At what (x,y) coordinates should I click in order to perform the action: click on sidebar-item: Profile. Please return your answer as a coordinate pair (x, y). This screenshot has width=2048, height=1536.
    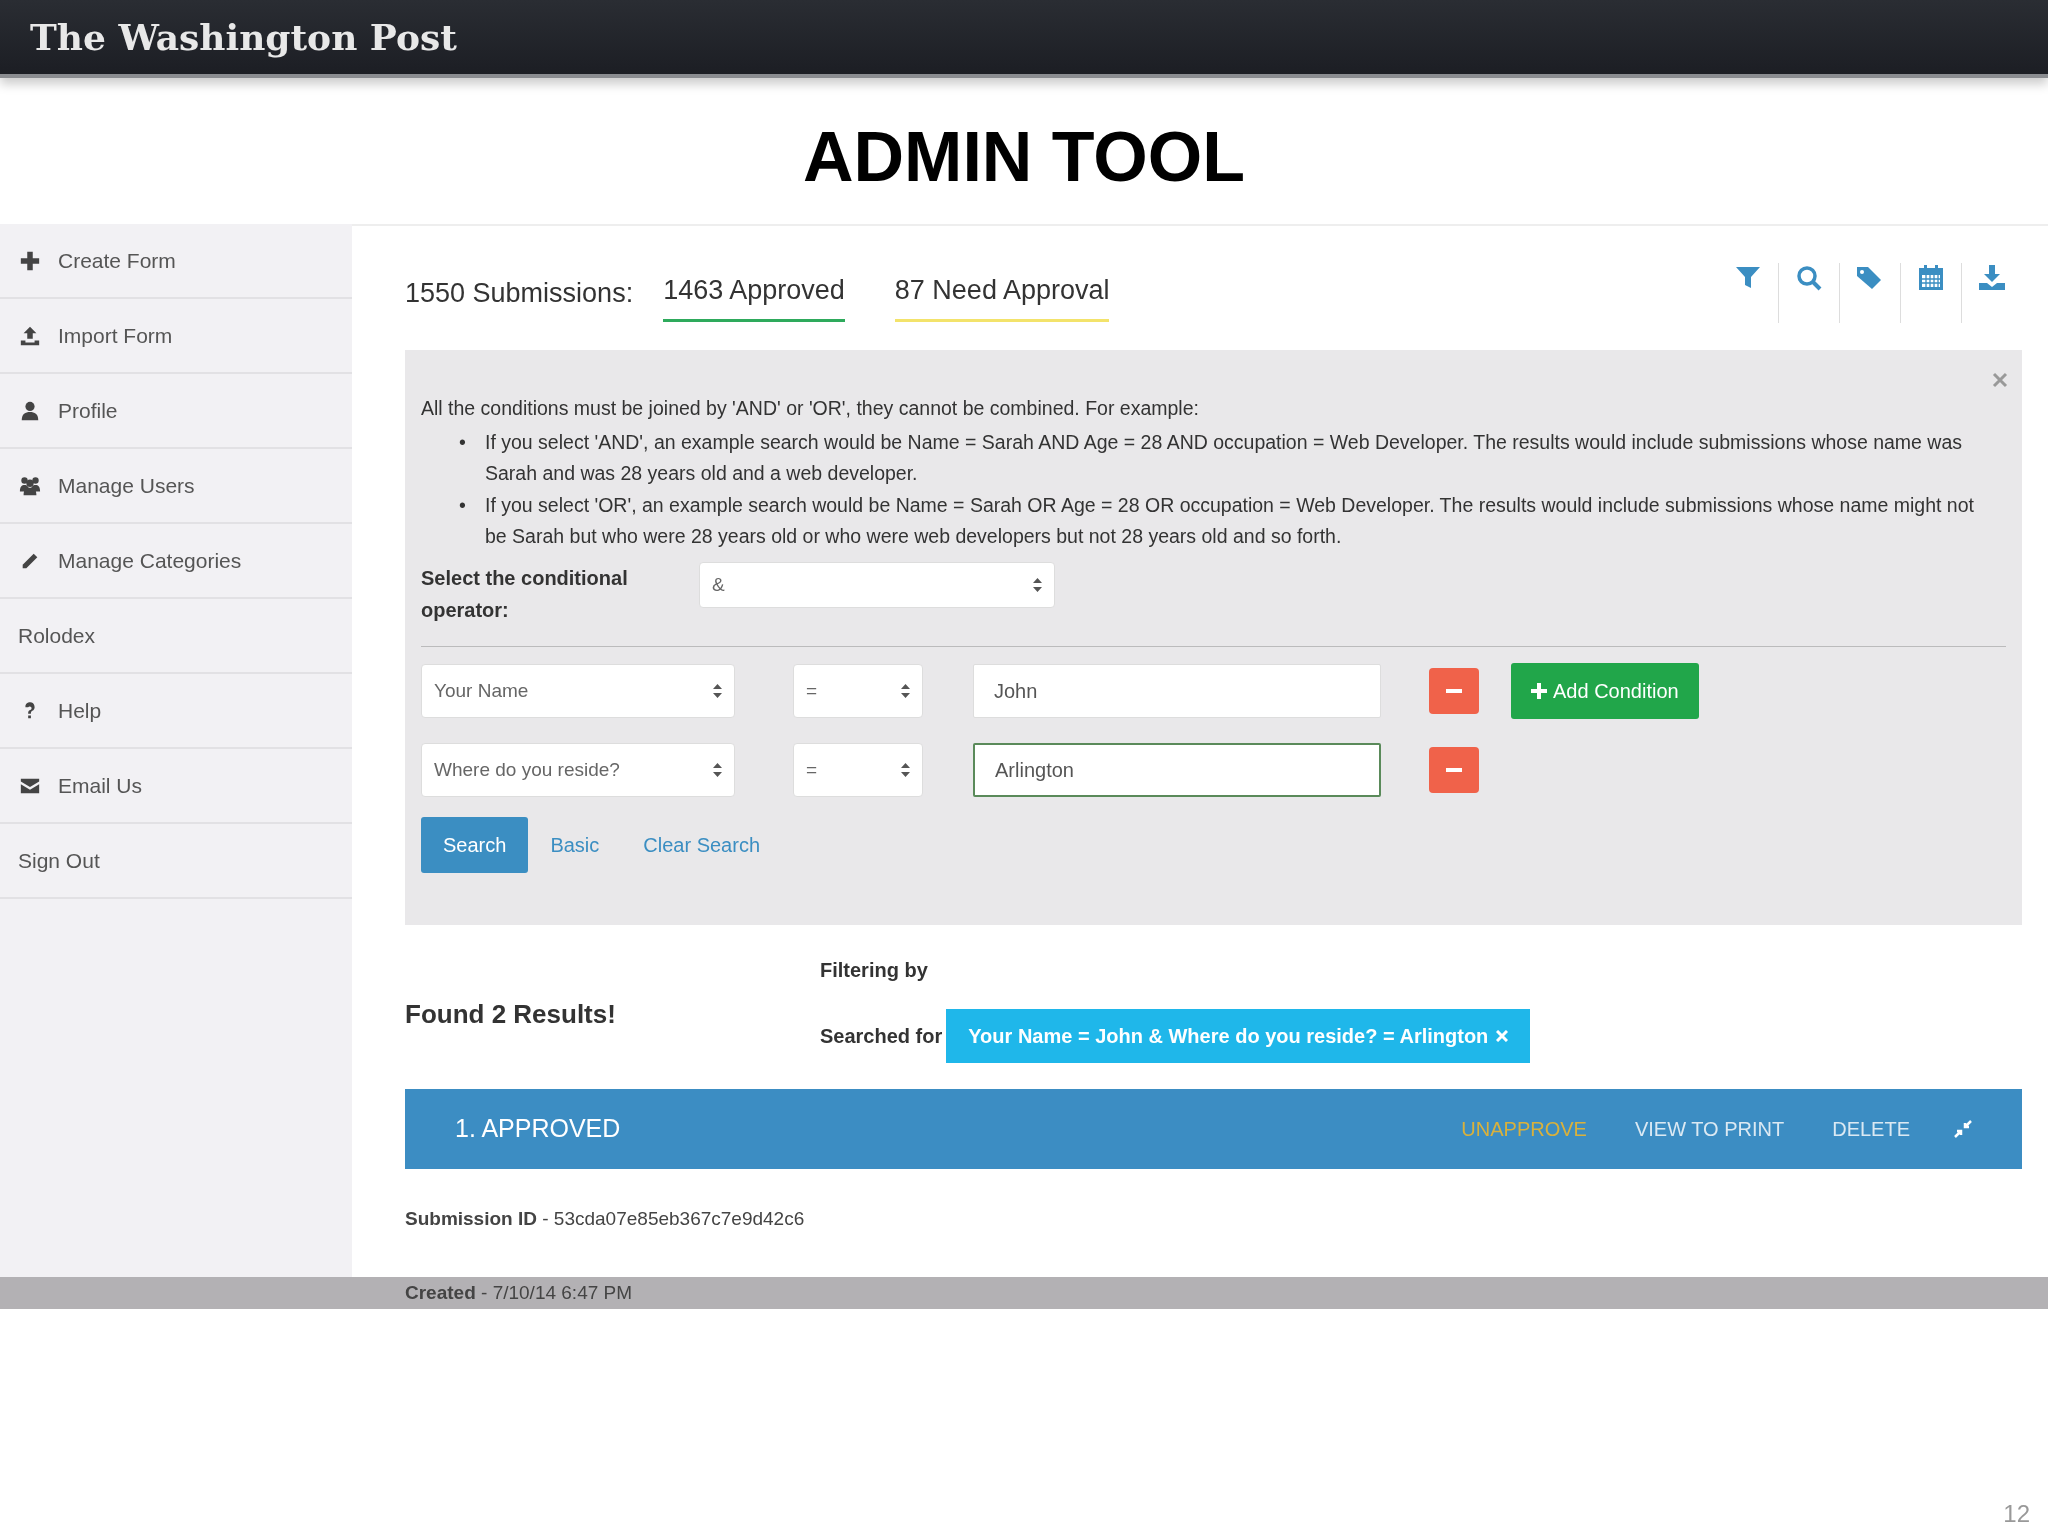
    Looking at the image, I should click on (176, 411).